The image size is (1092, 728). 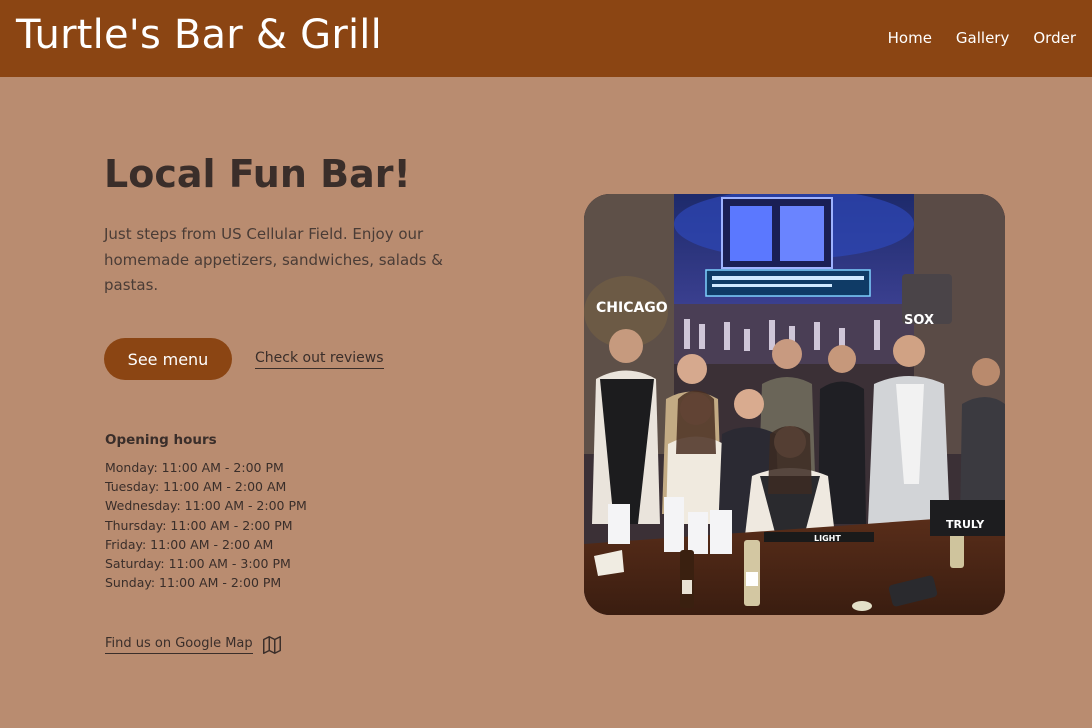 I want to click on reviews-link: Check out reviews, so click(x=319, y=359).